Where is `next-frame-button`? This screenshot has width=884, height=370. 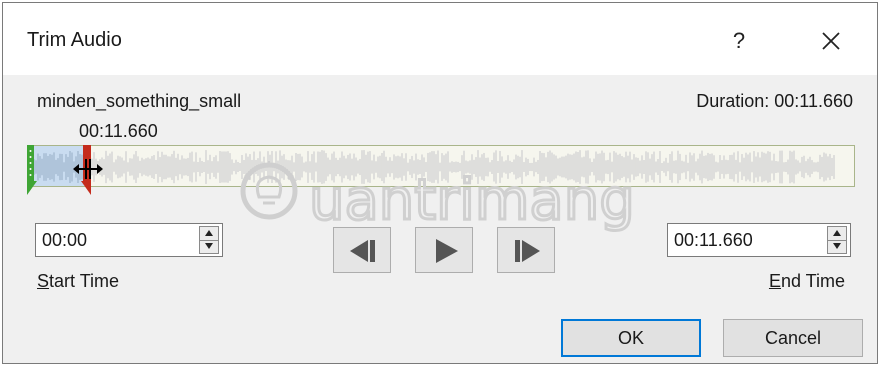
next-frame-button is located at coordinates (526, 250).